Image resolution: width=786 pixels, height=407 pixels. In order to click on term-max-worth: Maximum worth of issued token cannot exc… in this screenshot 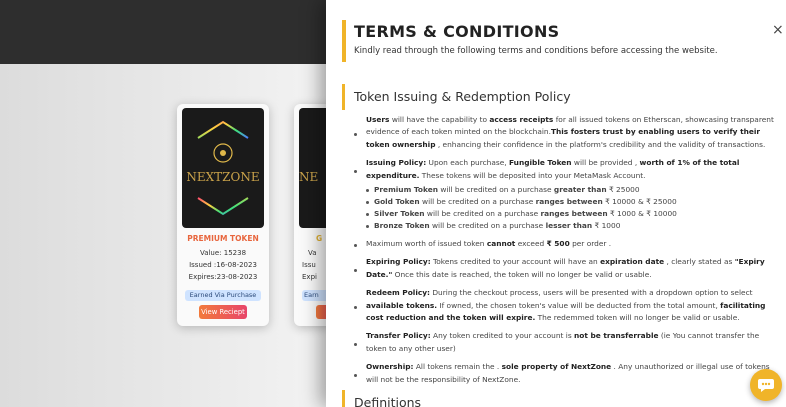, I will do `click(568, 244)`.